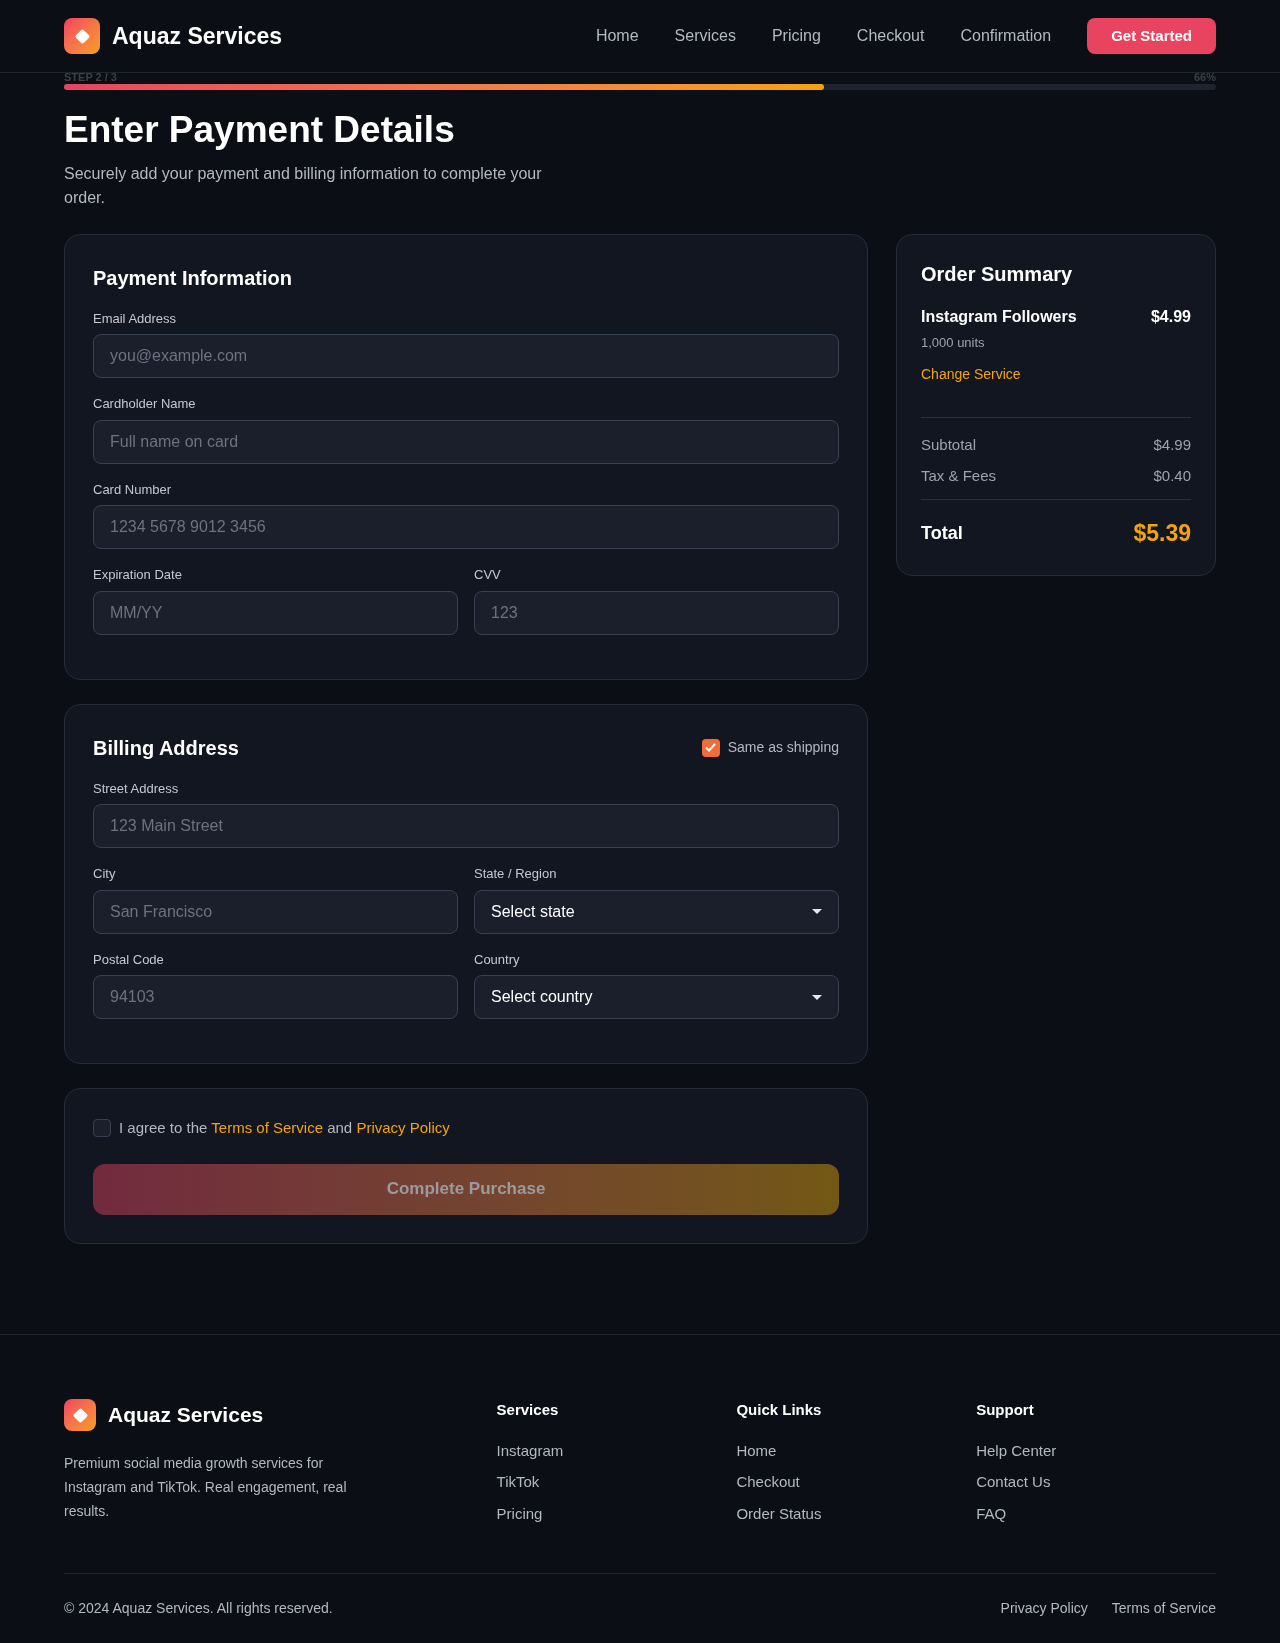 The width and height of the screenshot is (1280, 1643). Describe the element at coordinates (890, 36) in the screenshot. I see `nav-link: Checkout` at that location.